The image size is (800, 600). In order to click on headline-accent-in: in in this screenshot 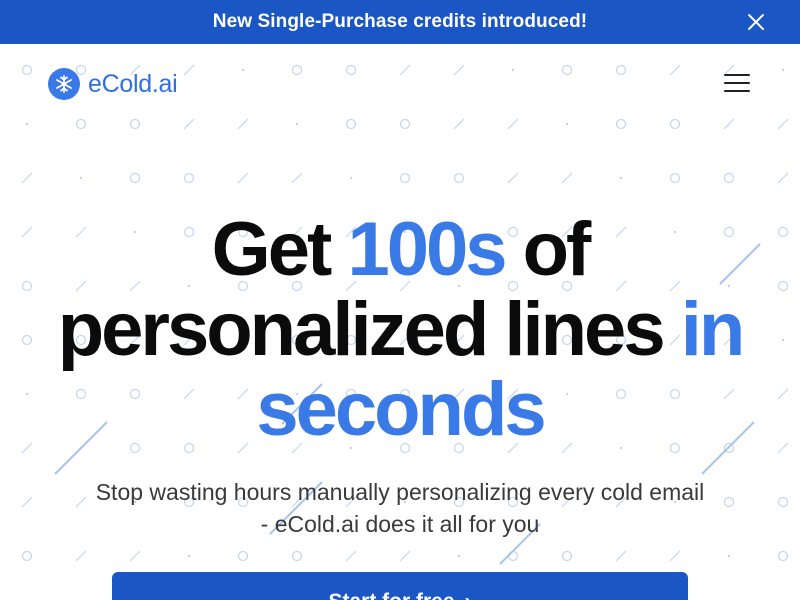, I will do `click(713, 329)`.